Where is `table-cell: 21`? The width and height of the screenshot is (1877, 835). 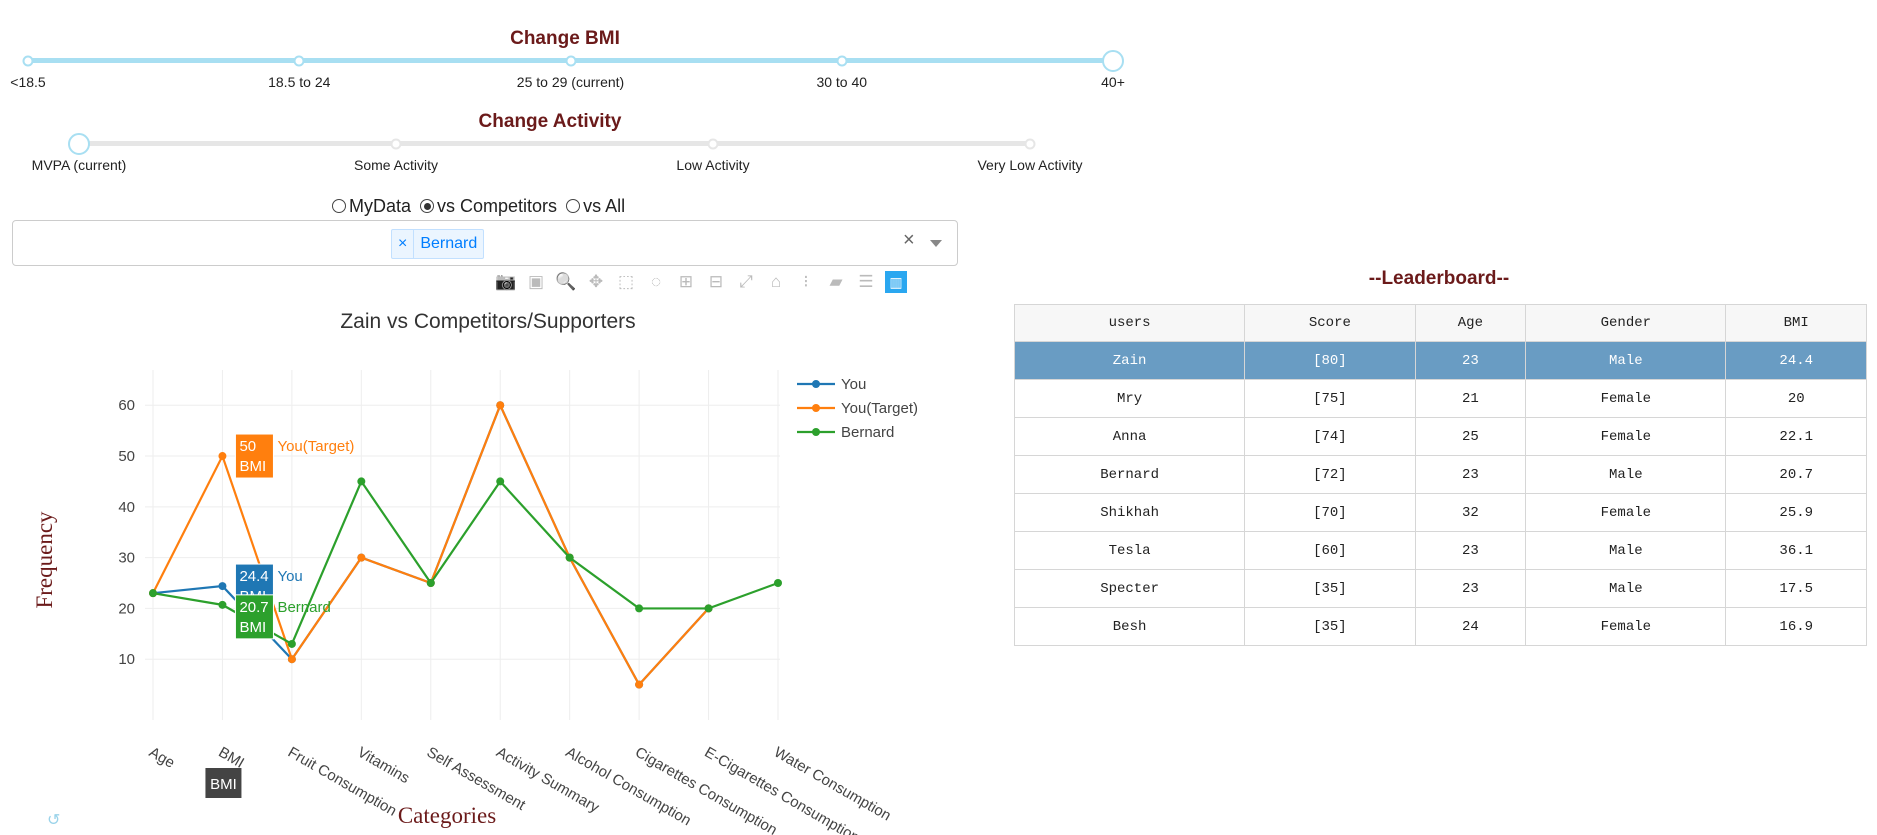 table-cell: 21 is located at coordinates (1470, 398).